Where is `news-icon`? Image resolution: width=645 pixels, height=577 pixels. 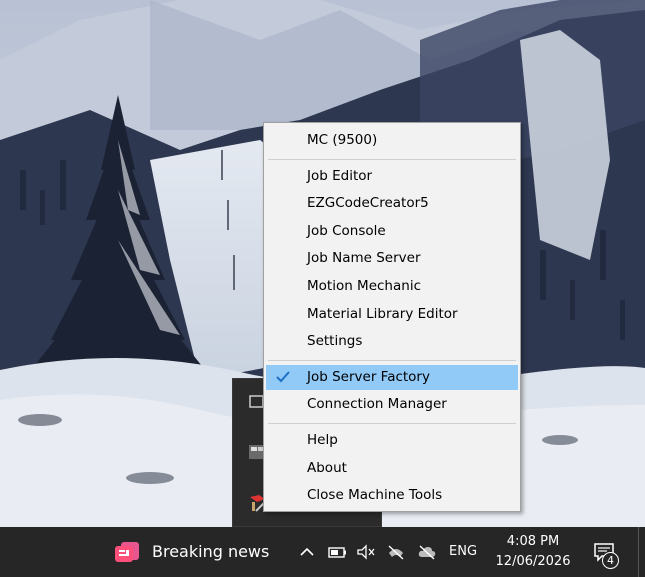
news-icon is located at coordinates (127, 552).